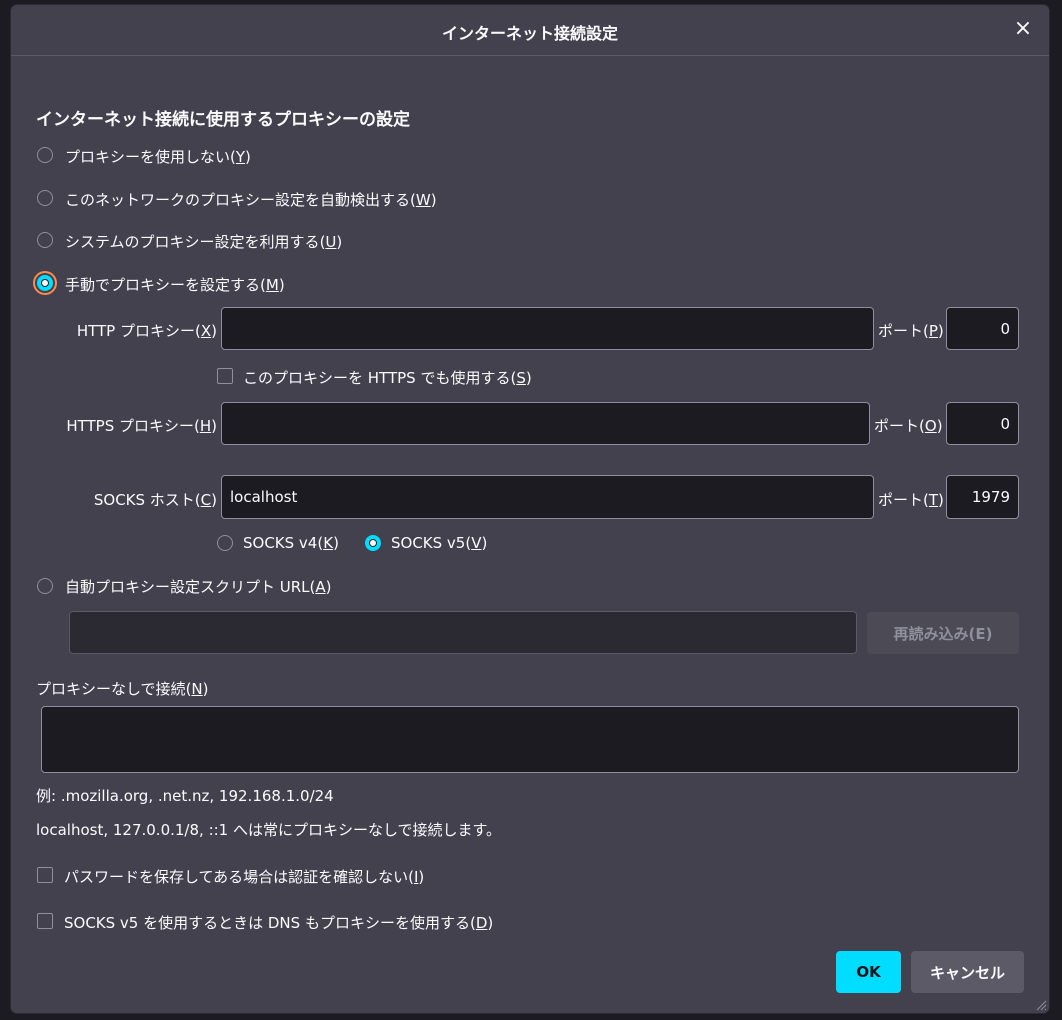  I want to click on label-socks-dns: SOCKS v5 を使用するときは DNS もプロキシーを使用する(D), so click(278, 922).